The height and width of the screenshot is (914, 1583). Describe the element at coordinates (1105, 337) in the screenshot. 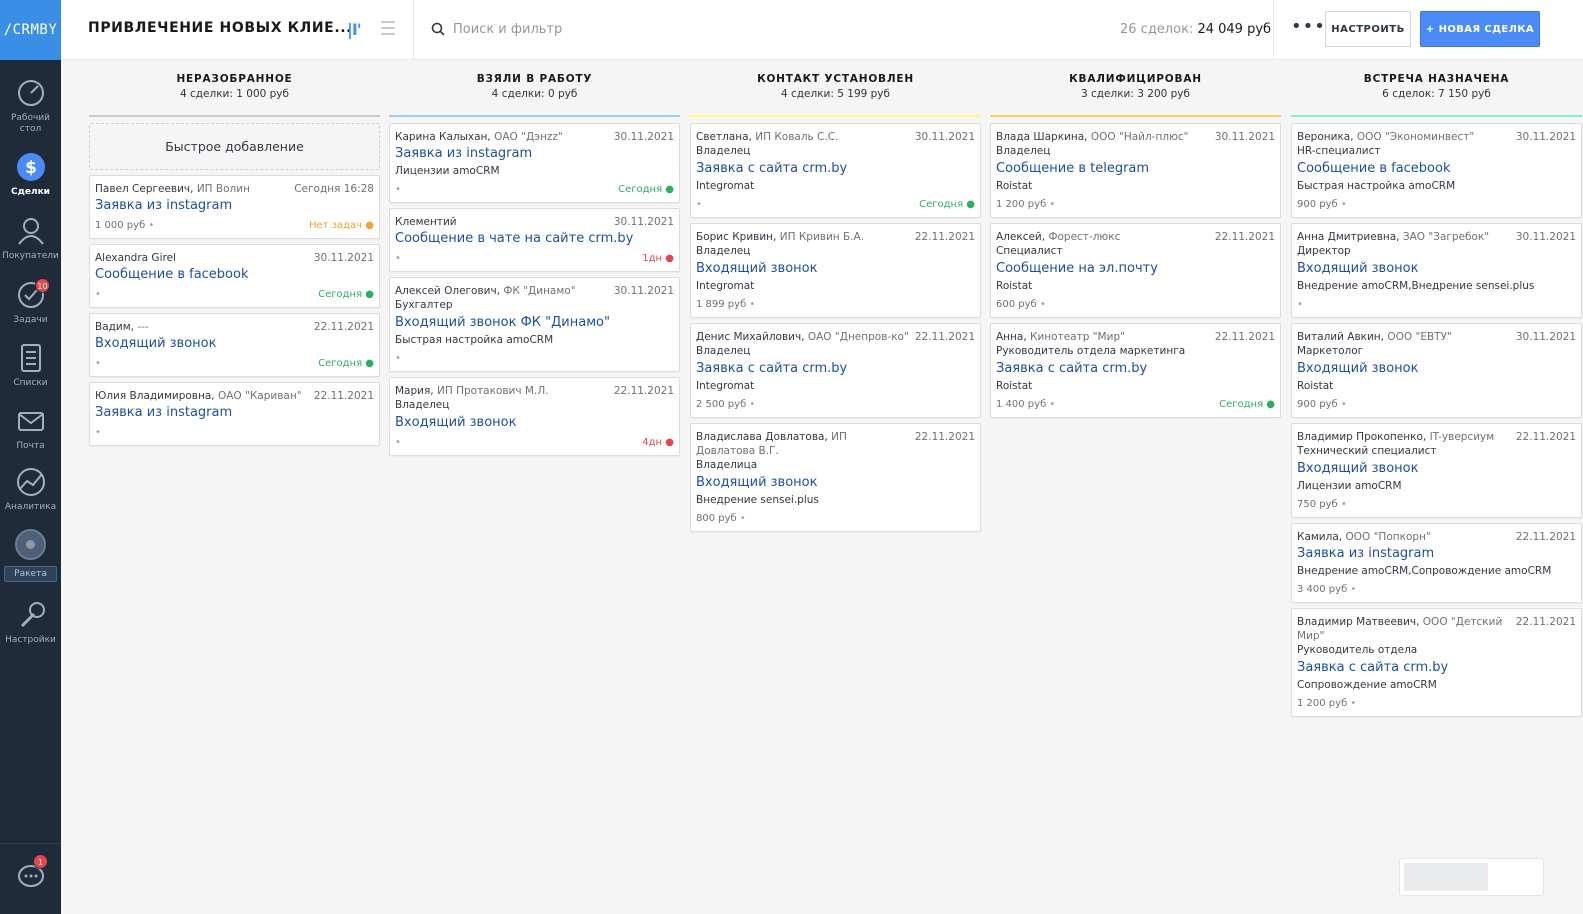

I see `contact-name-line: Анна, Кинотеатр "Мир"` at that location.